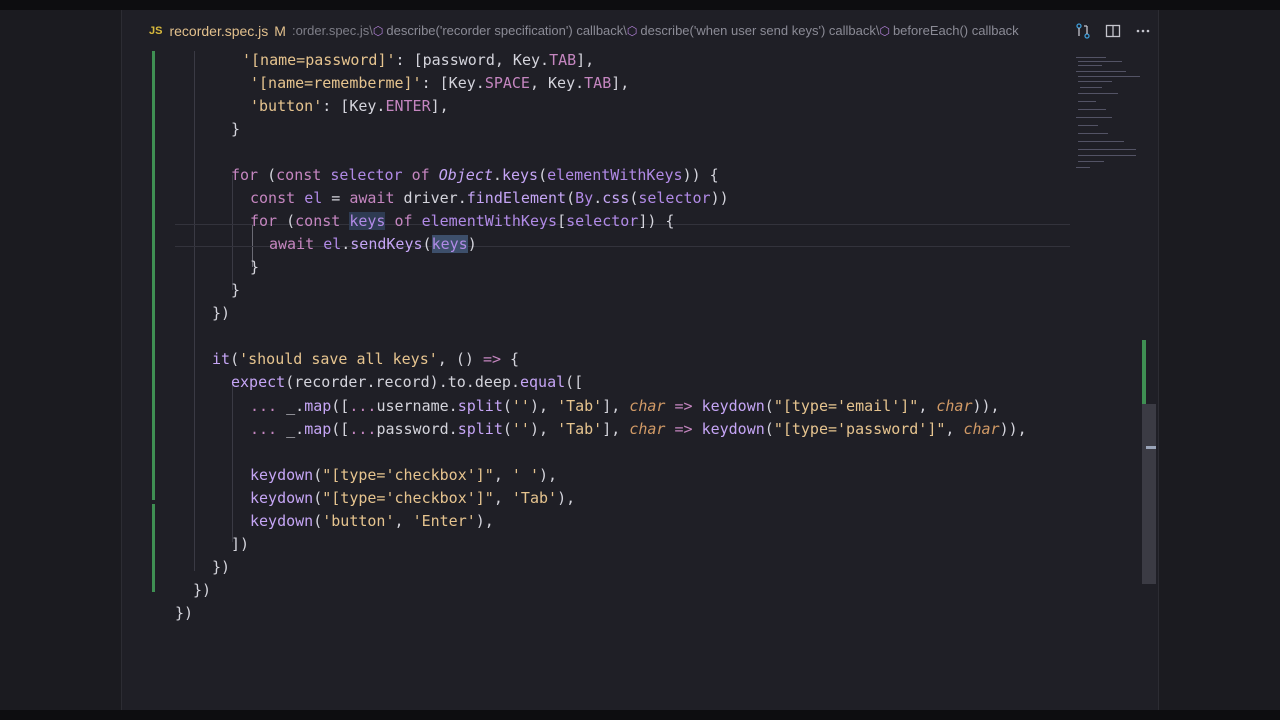 The image size is (1280, 720). I want to click on breadcrumb-file-name: recorder.spec.js, so click(218, 31).